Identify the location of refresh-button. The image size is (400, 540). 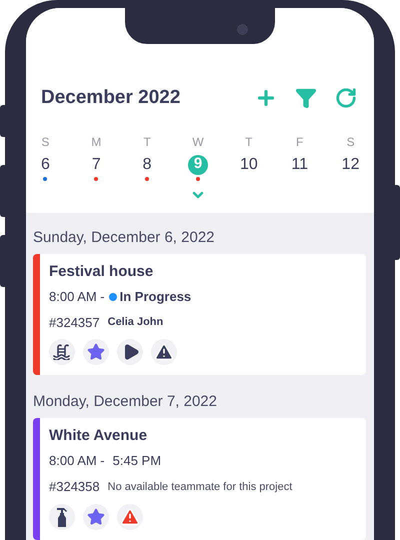
(346, 98).